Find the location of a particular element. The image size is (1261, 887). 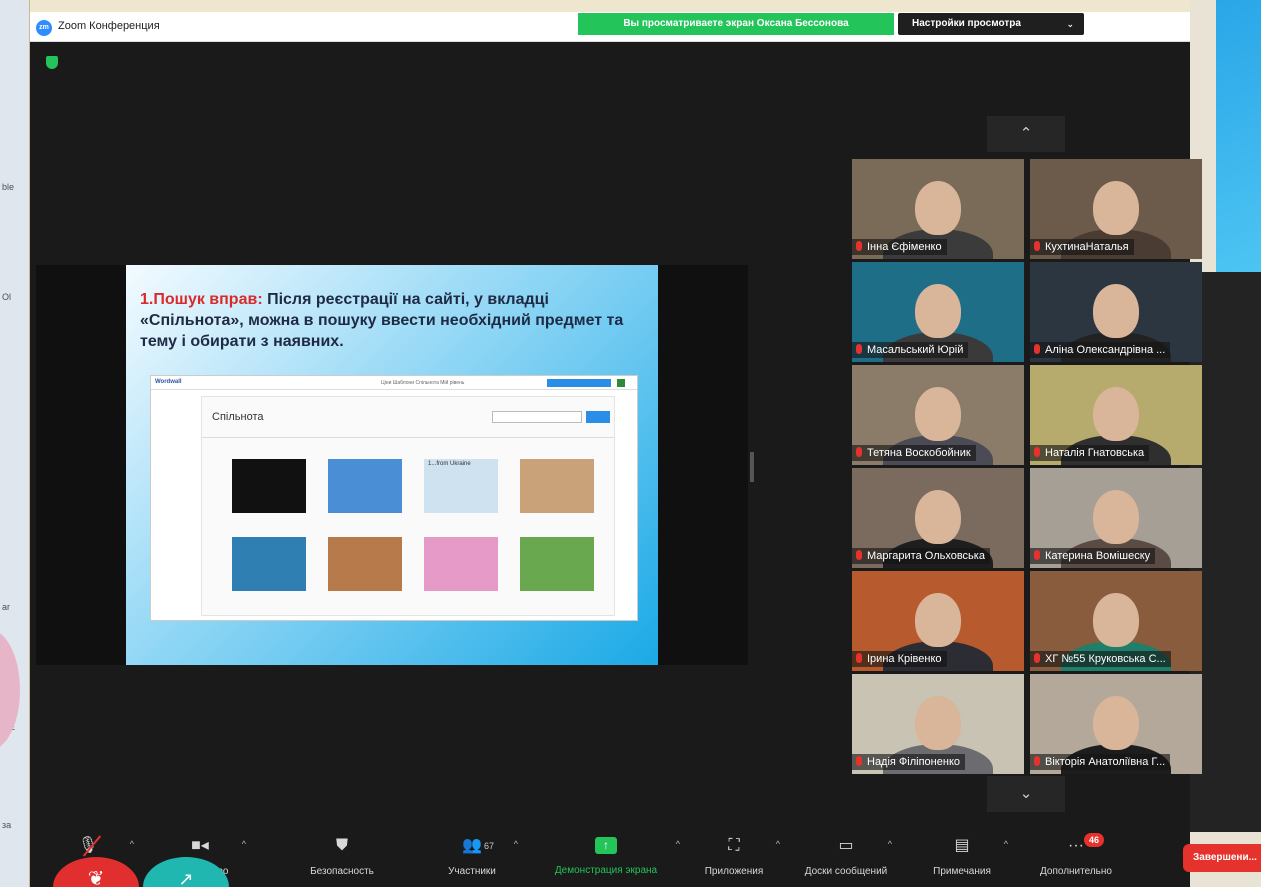

activity-thumbnail-title: 1...from Ukraine is located at coordinates (449, 464).